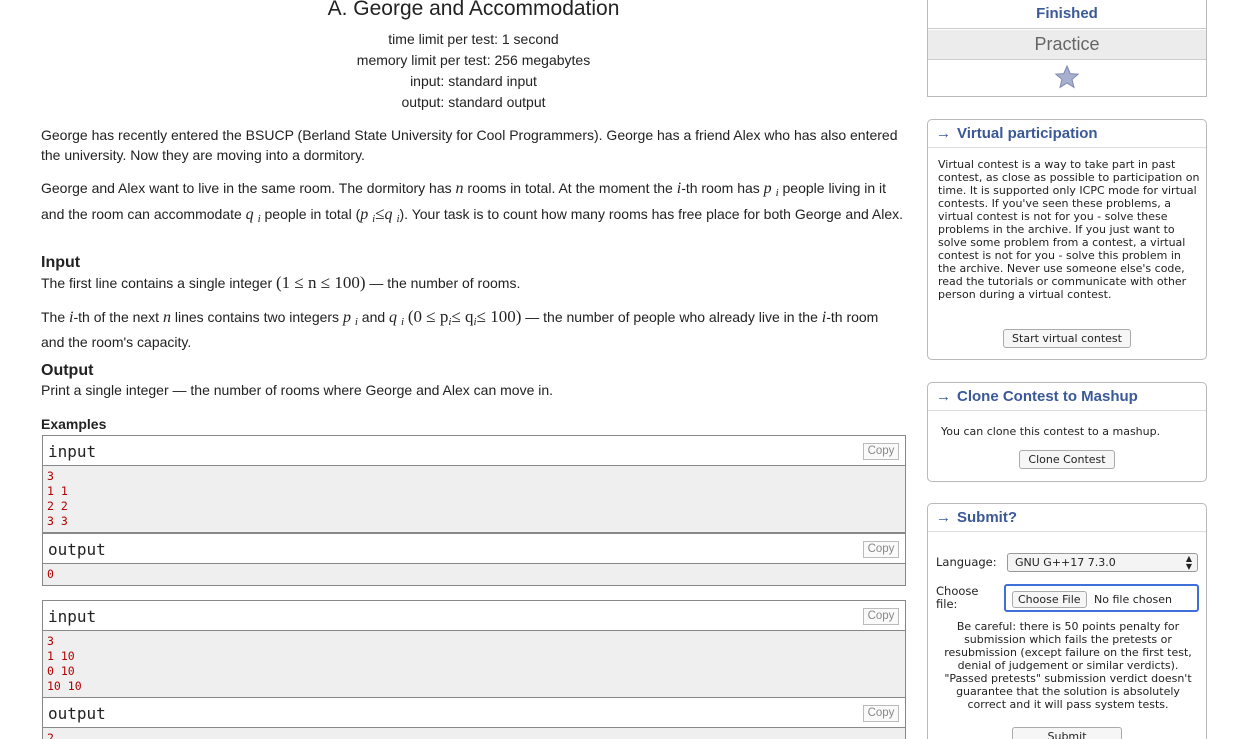 The image size is (1233, 739). What do you see at coordinates (1067, 338) in the screenshot?
I see `start-virtual-contest-button: Start virtual contest` at bounding box center [1067, 338].